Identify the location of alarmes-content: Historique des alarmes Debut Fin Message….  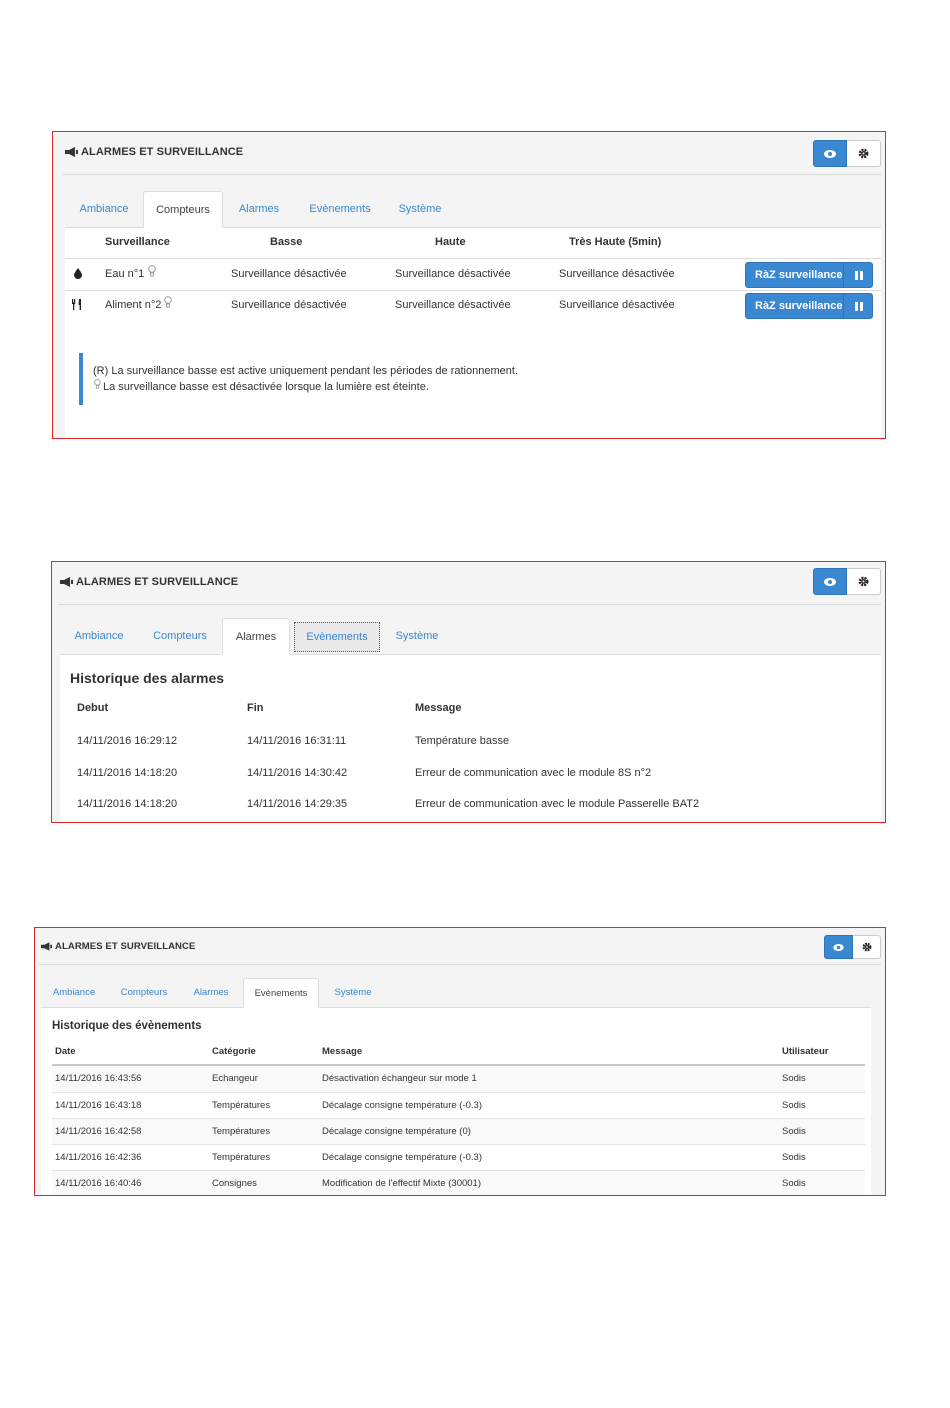
(470, 738).